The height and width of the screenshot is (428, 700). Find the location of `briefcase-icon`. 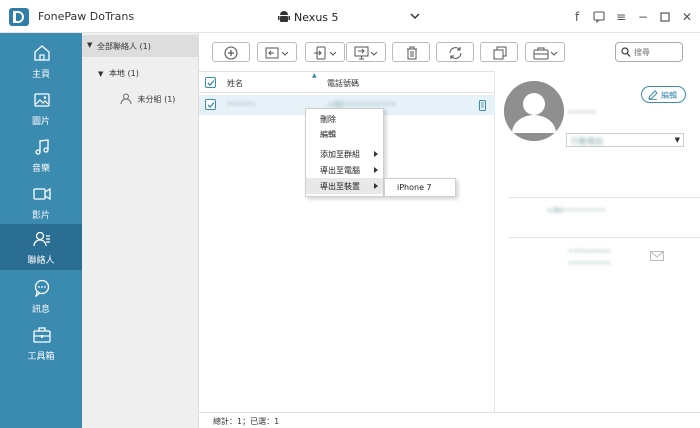

briefcase-icon is located at coordinates (545, 53).